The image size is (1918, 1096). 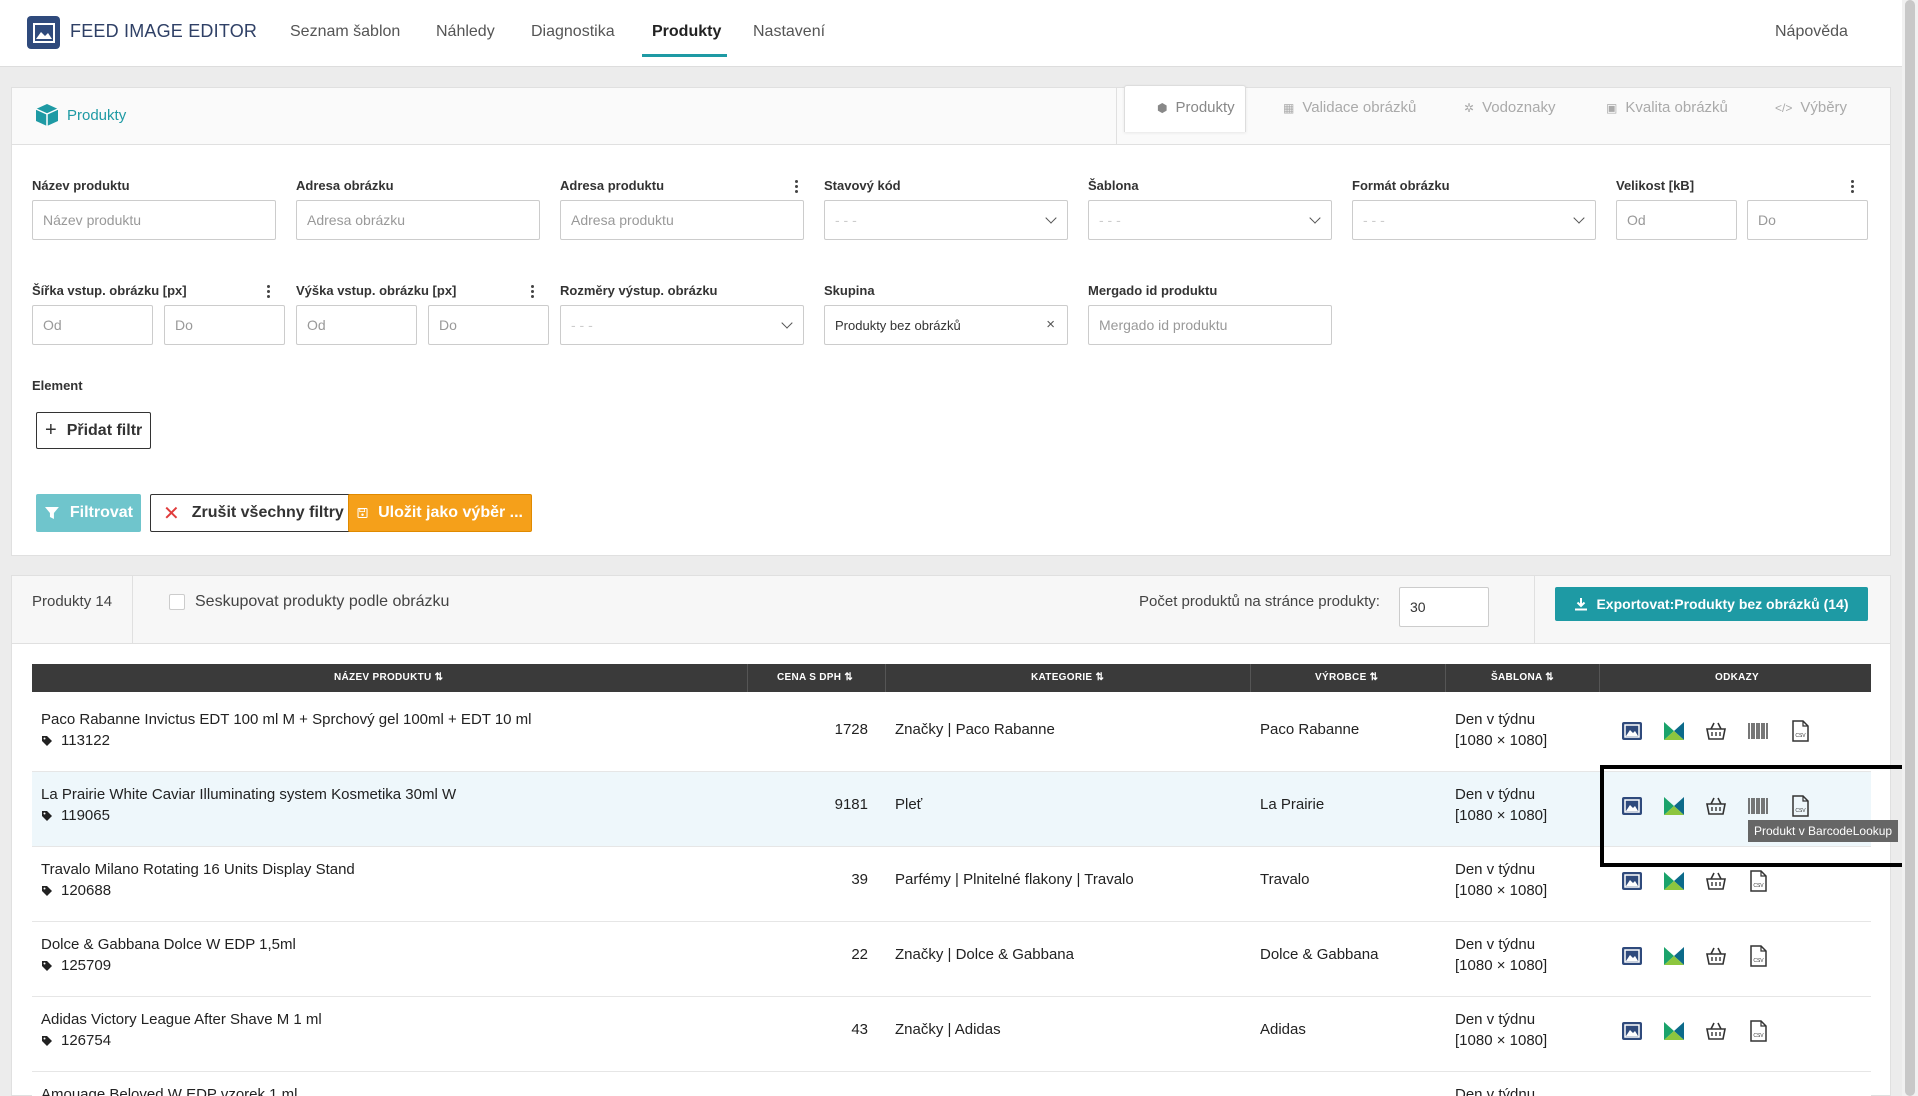 I want to click on template-label: Šablona, so click(x=1113, y=185).